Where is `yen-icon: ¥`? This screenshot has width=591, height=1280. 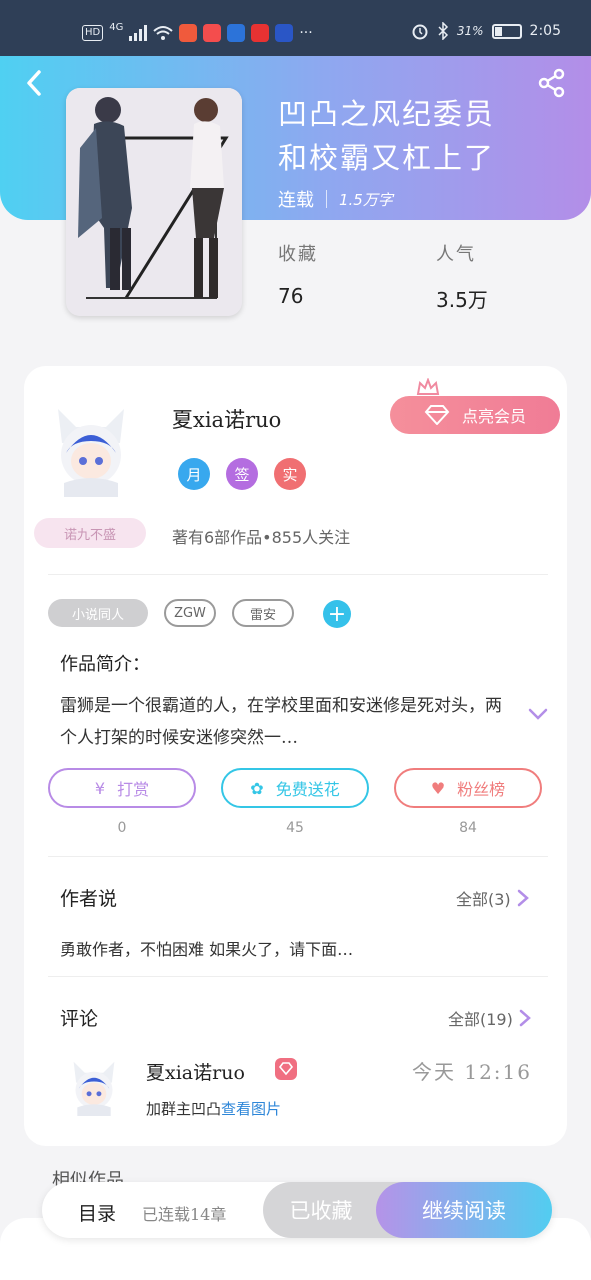
yen-icon: ¥ is located at coordinates (100, 788).